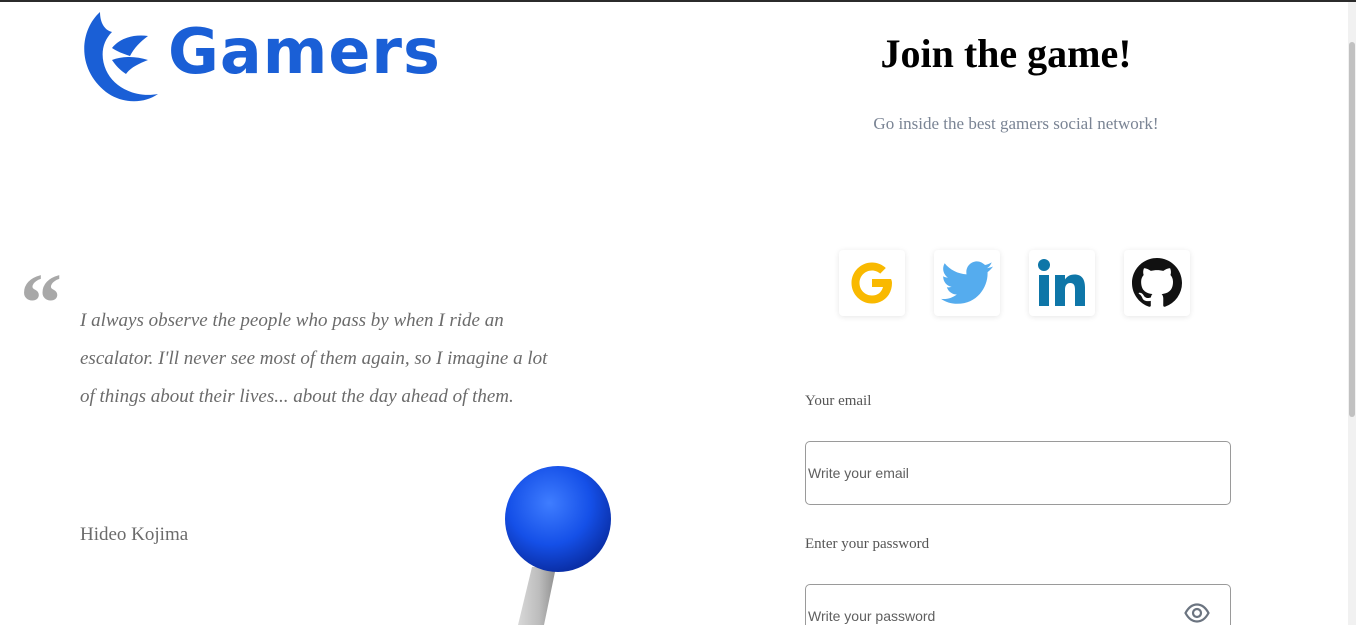 The width and height of the screenshot is (1356, 625). Describe the element at coordinates (560, 543) in the screenshot. I see `joystick-icon` at that location.